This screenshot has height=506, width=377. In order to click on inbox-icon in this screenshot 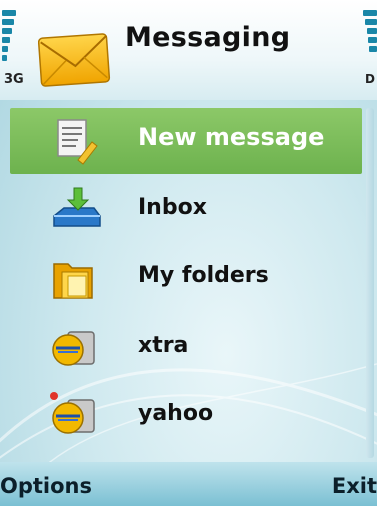, I will do `click(76, 211)`.